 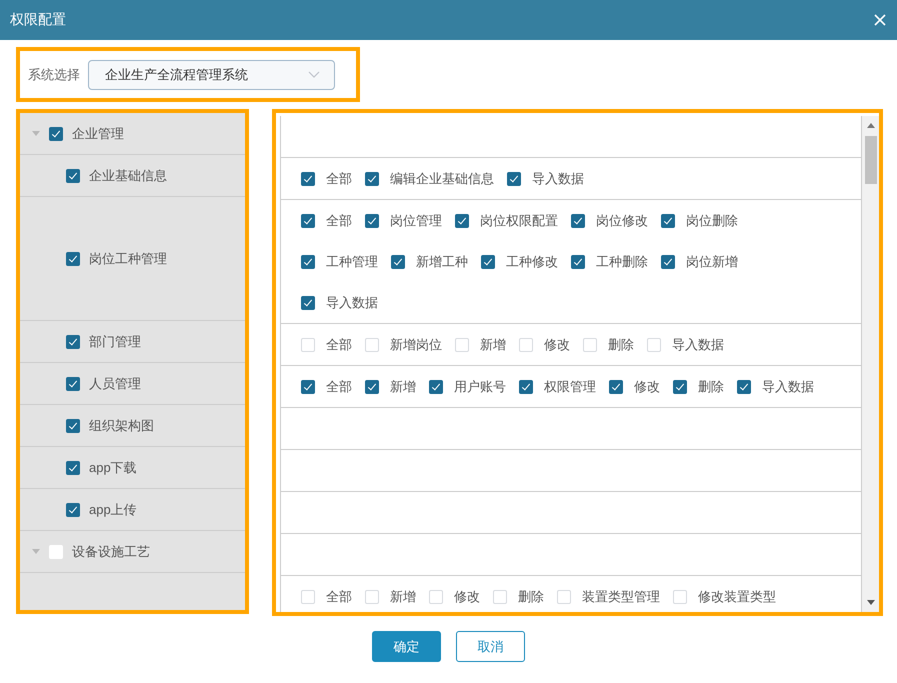 What do you see at coordinates (121, 425) in the screenshot?
I see `module-label: 组织架构图` at bounding box center [121, 425].